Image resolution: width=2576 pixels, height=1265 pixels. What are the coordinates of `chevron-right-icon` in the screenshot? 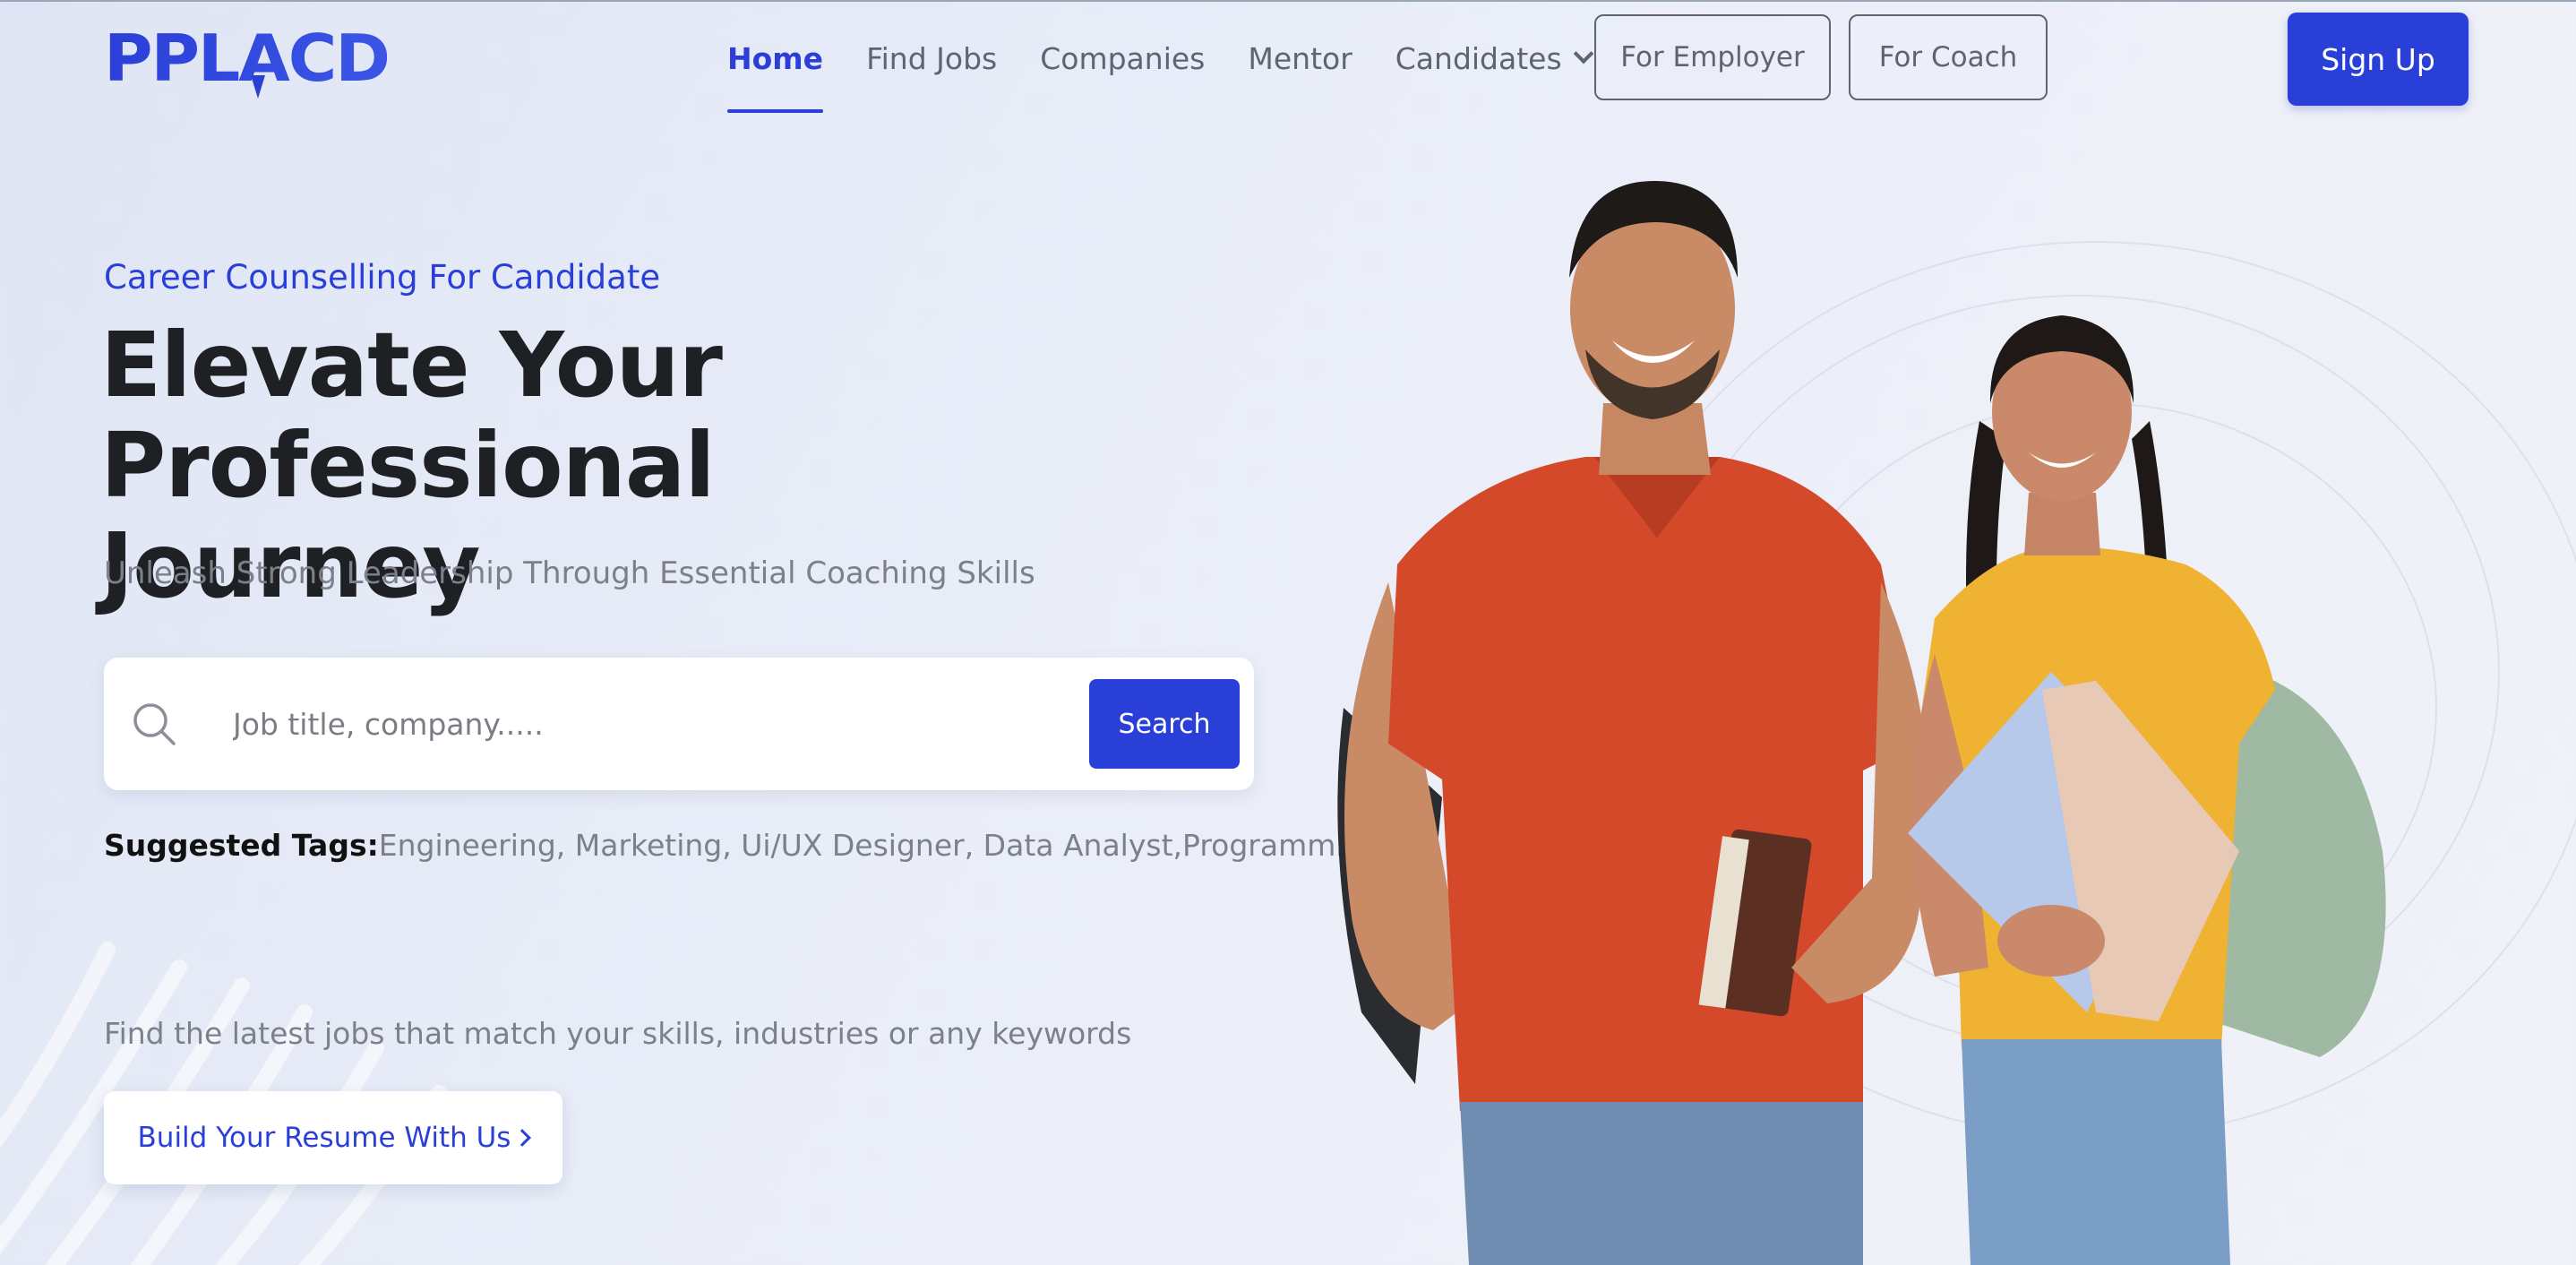 It's located at (522, 1138).